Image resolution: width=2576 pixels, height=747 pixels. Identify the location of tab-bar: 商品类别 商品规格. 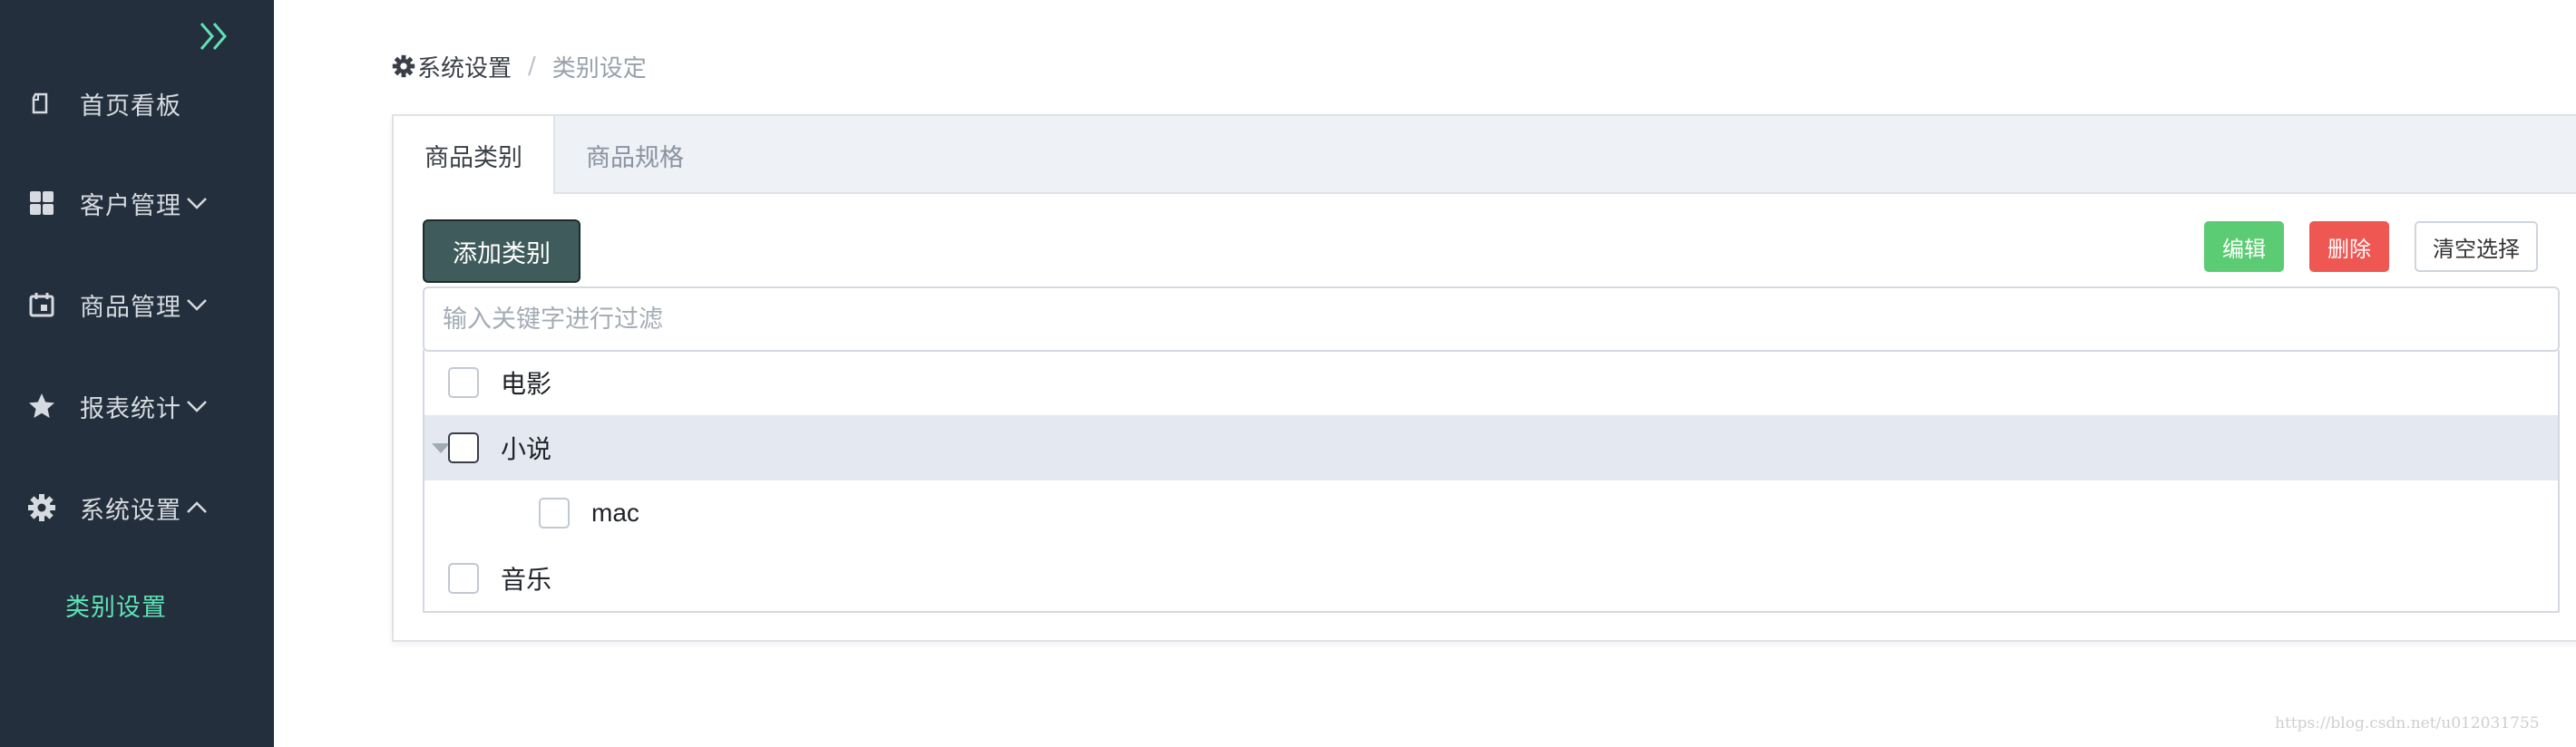
(1485, 155).